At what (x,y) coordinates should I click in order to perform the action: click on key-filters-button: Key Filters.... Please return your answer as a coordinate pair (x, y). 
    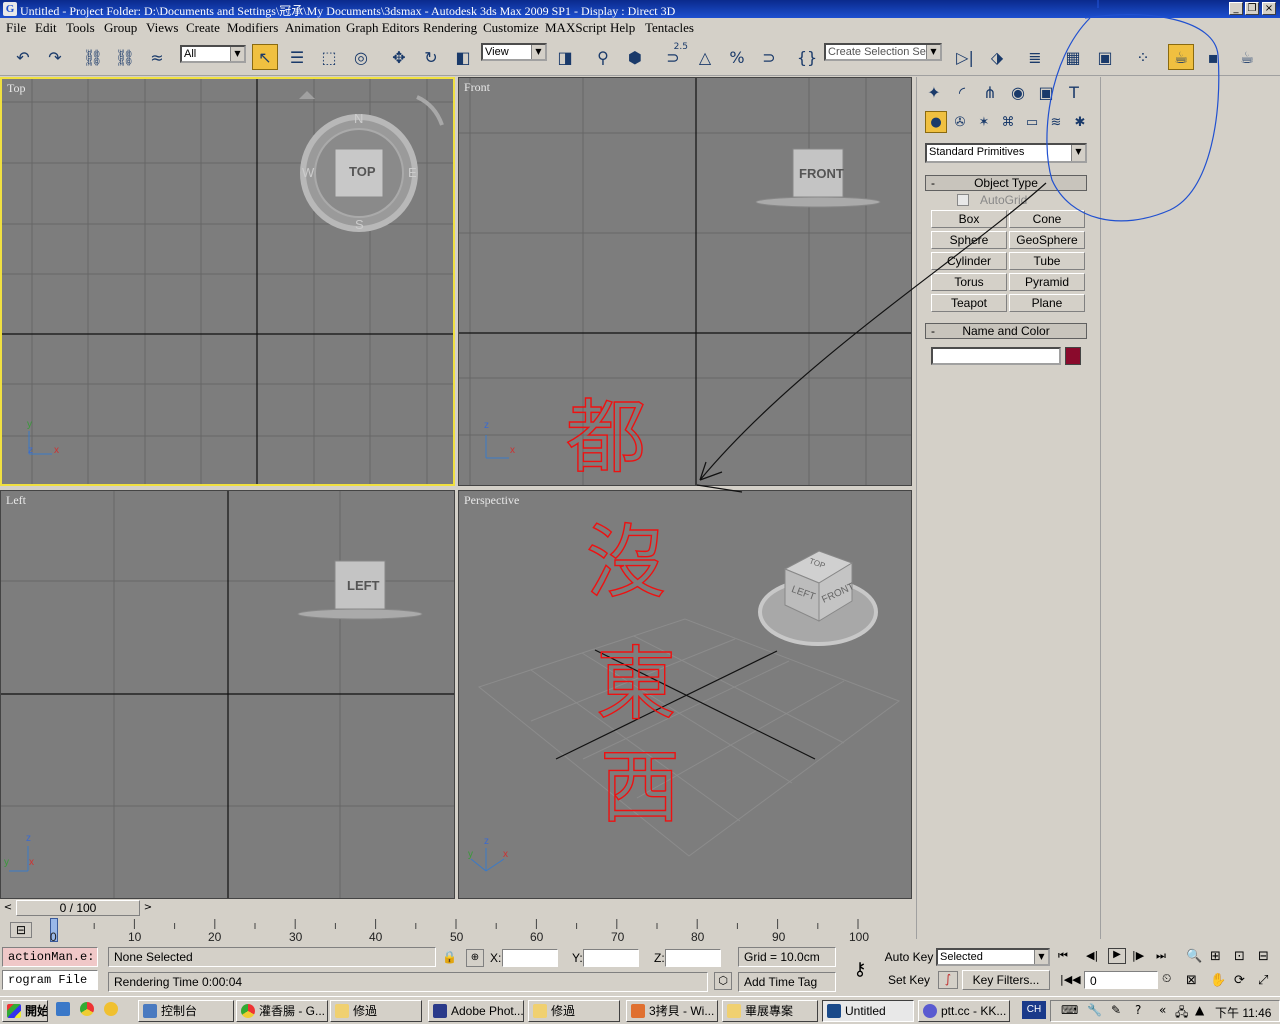
    Looking at the image, I should click on (1006, 980).